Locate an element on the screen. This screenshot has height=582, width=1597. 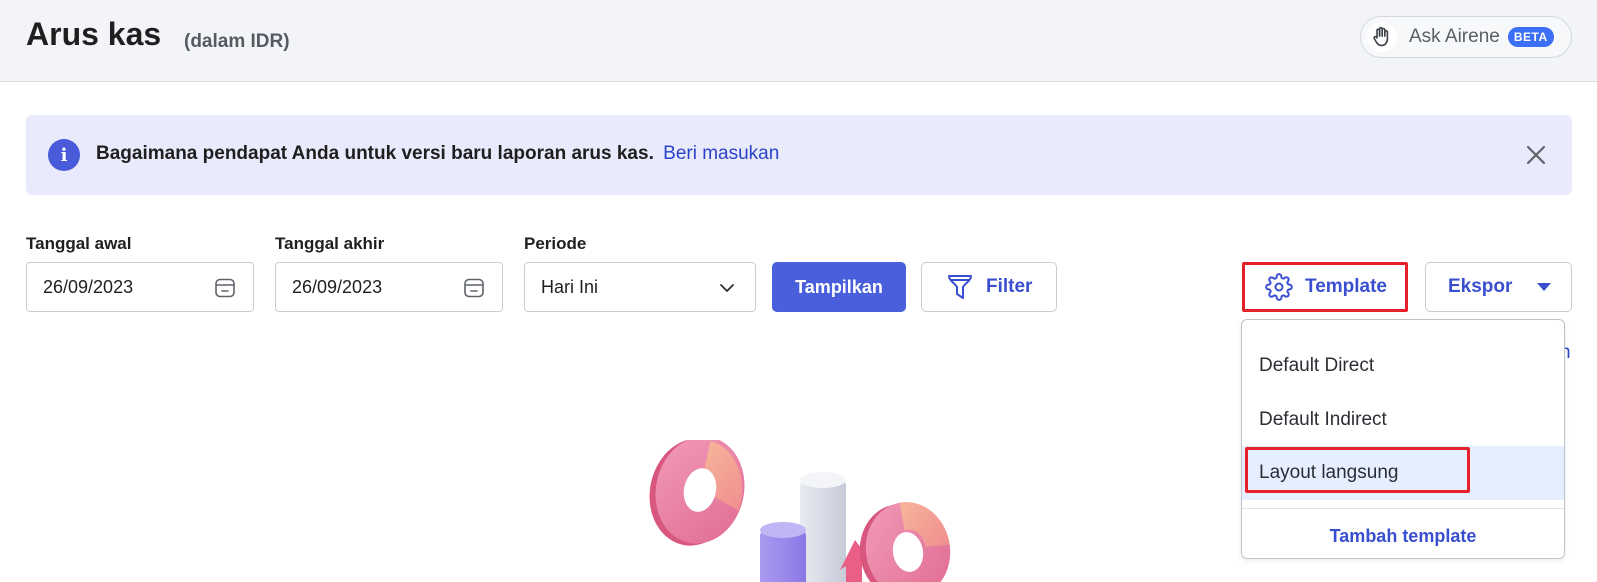
filter-button: Filter is located at coordinates (989, 287).